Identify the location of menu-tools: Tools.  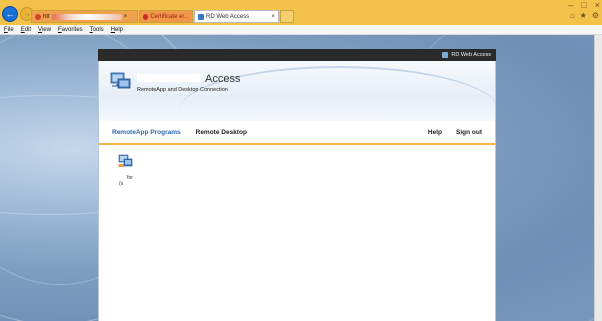
(97, 30).